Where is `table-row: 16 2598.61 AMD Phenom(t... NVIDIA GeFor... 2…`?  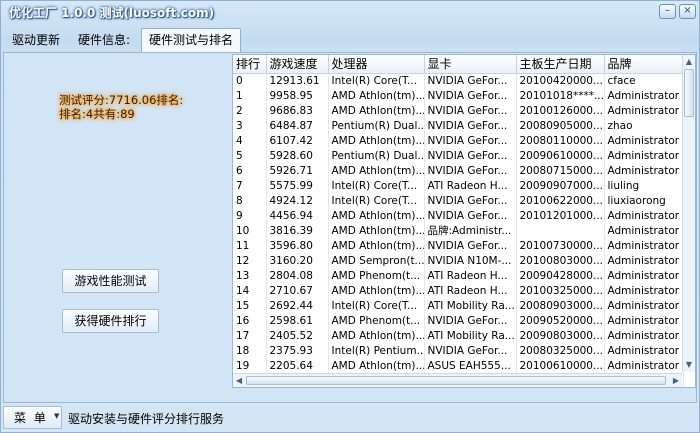 table-row: 16 2598.61 AMD Phenom(t... NVIDIA GeFor... 2… is located at coordinates (458, 320).